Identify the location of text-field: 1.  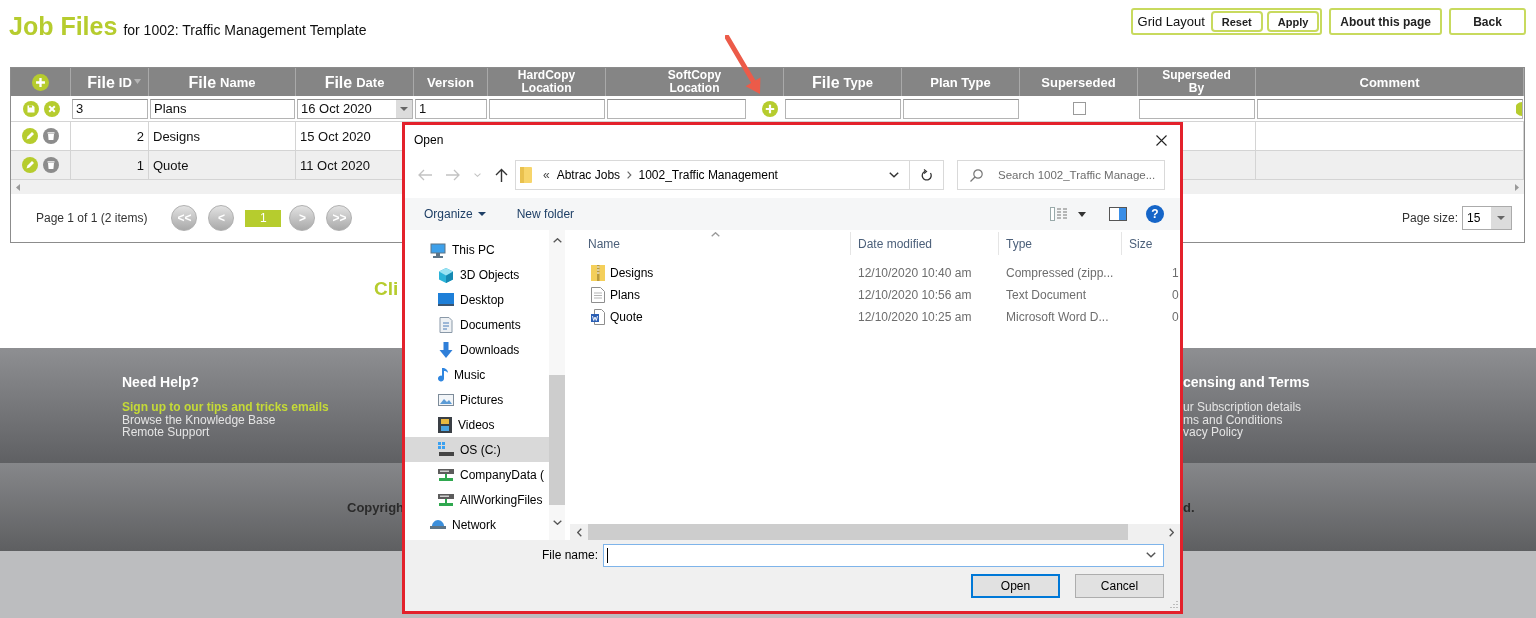
(451, 108).